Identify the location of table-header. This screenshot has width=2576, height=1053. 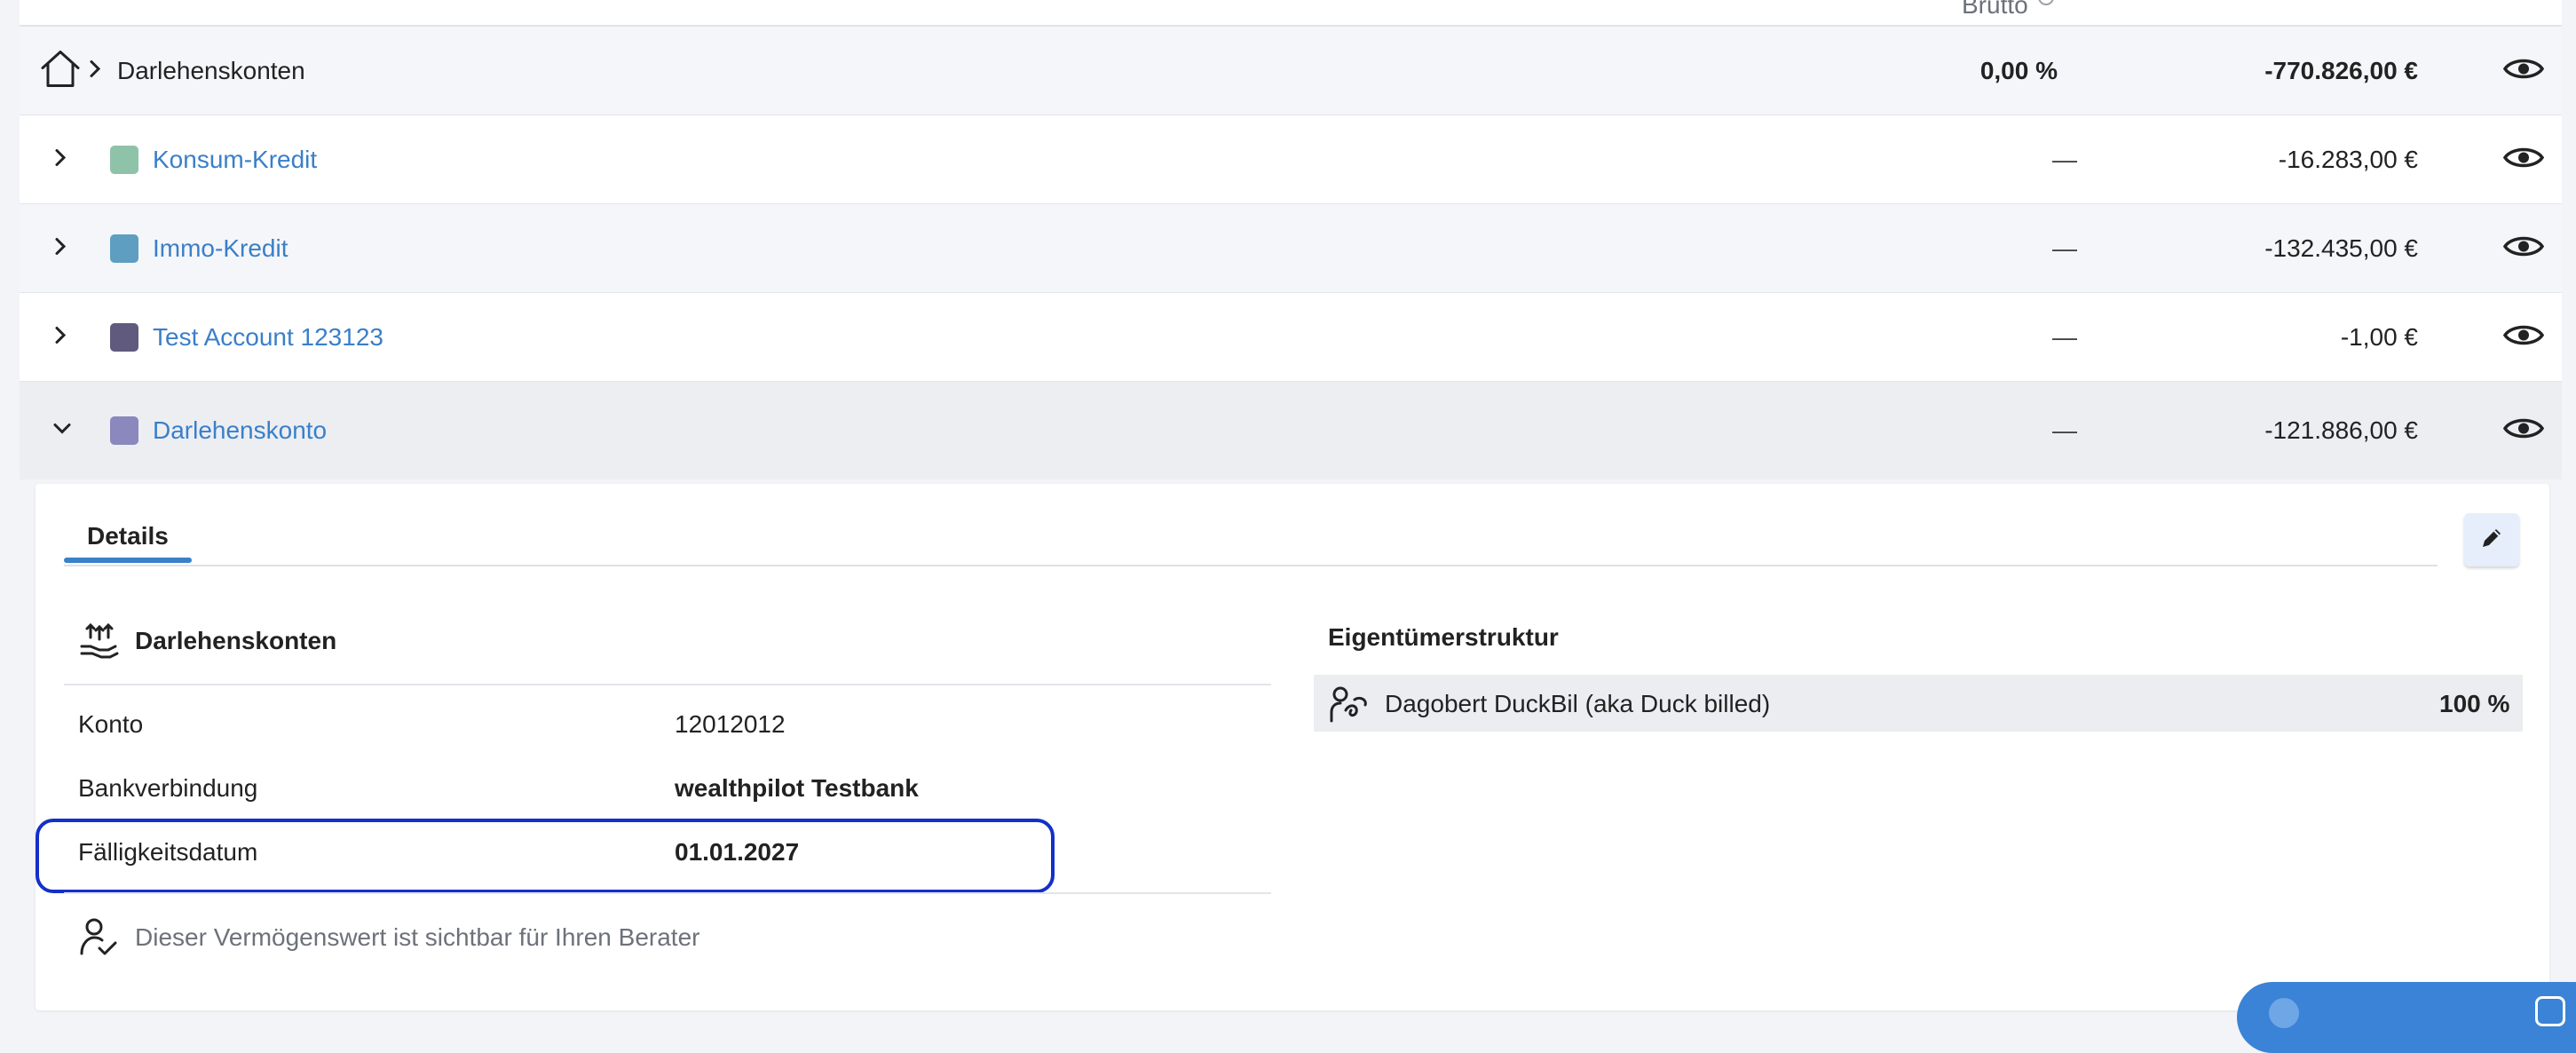
(1291, 13).